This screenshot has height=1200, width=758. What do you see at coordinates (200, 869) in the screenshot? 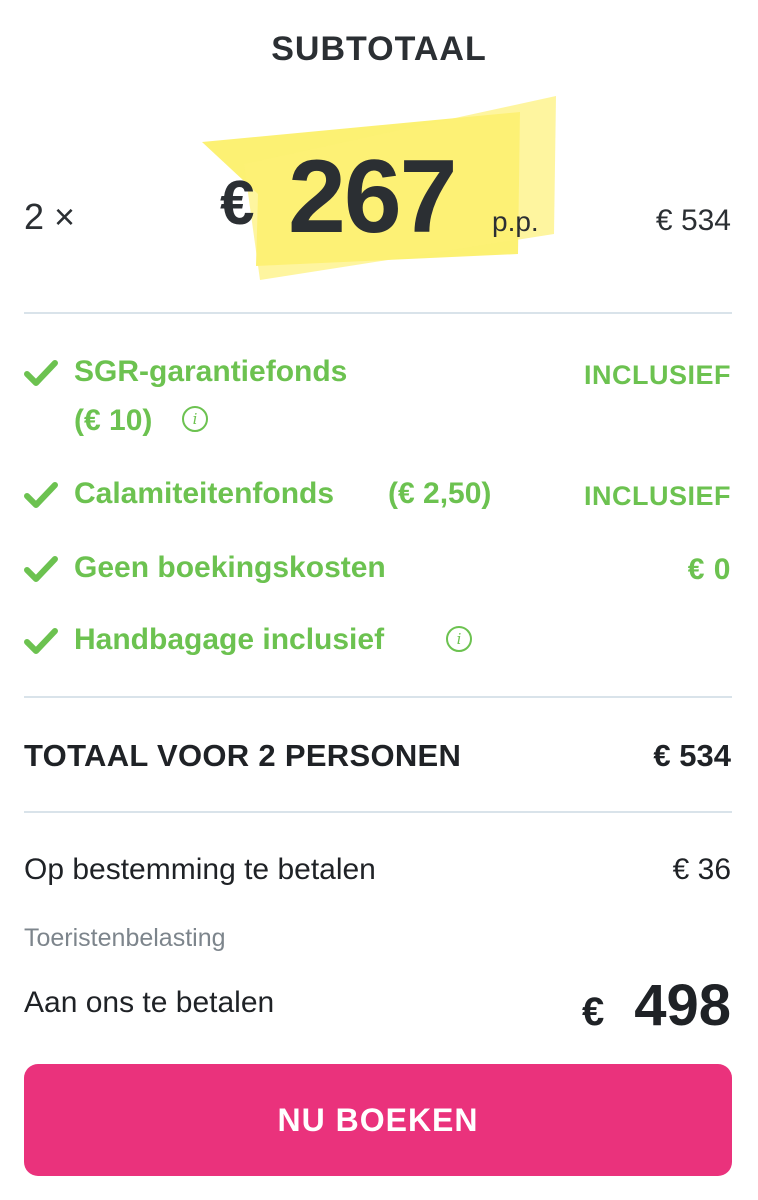
I see `destination-label: Op bestemming te betalen` at bounding box center [200, 869].